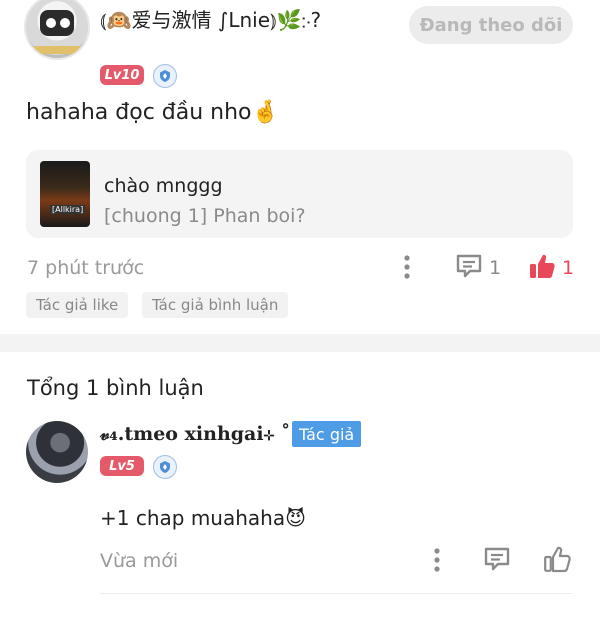 The height and width of the screenshot is (627, 600). Describe the element at coordinates (300, 343) in the screenshot. I see `section-divider` at that location.